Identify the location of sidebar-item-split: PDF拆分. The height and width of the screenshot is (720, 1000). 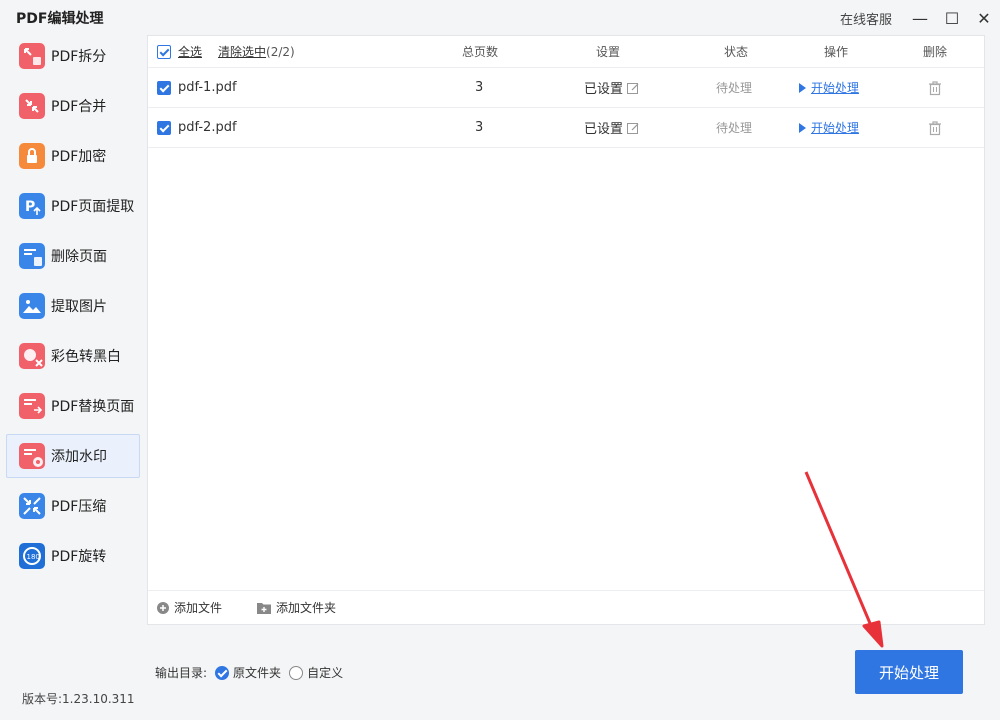
(73, 56).